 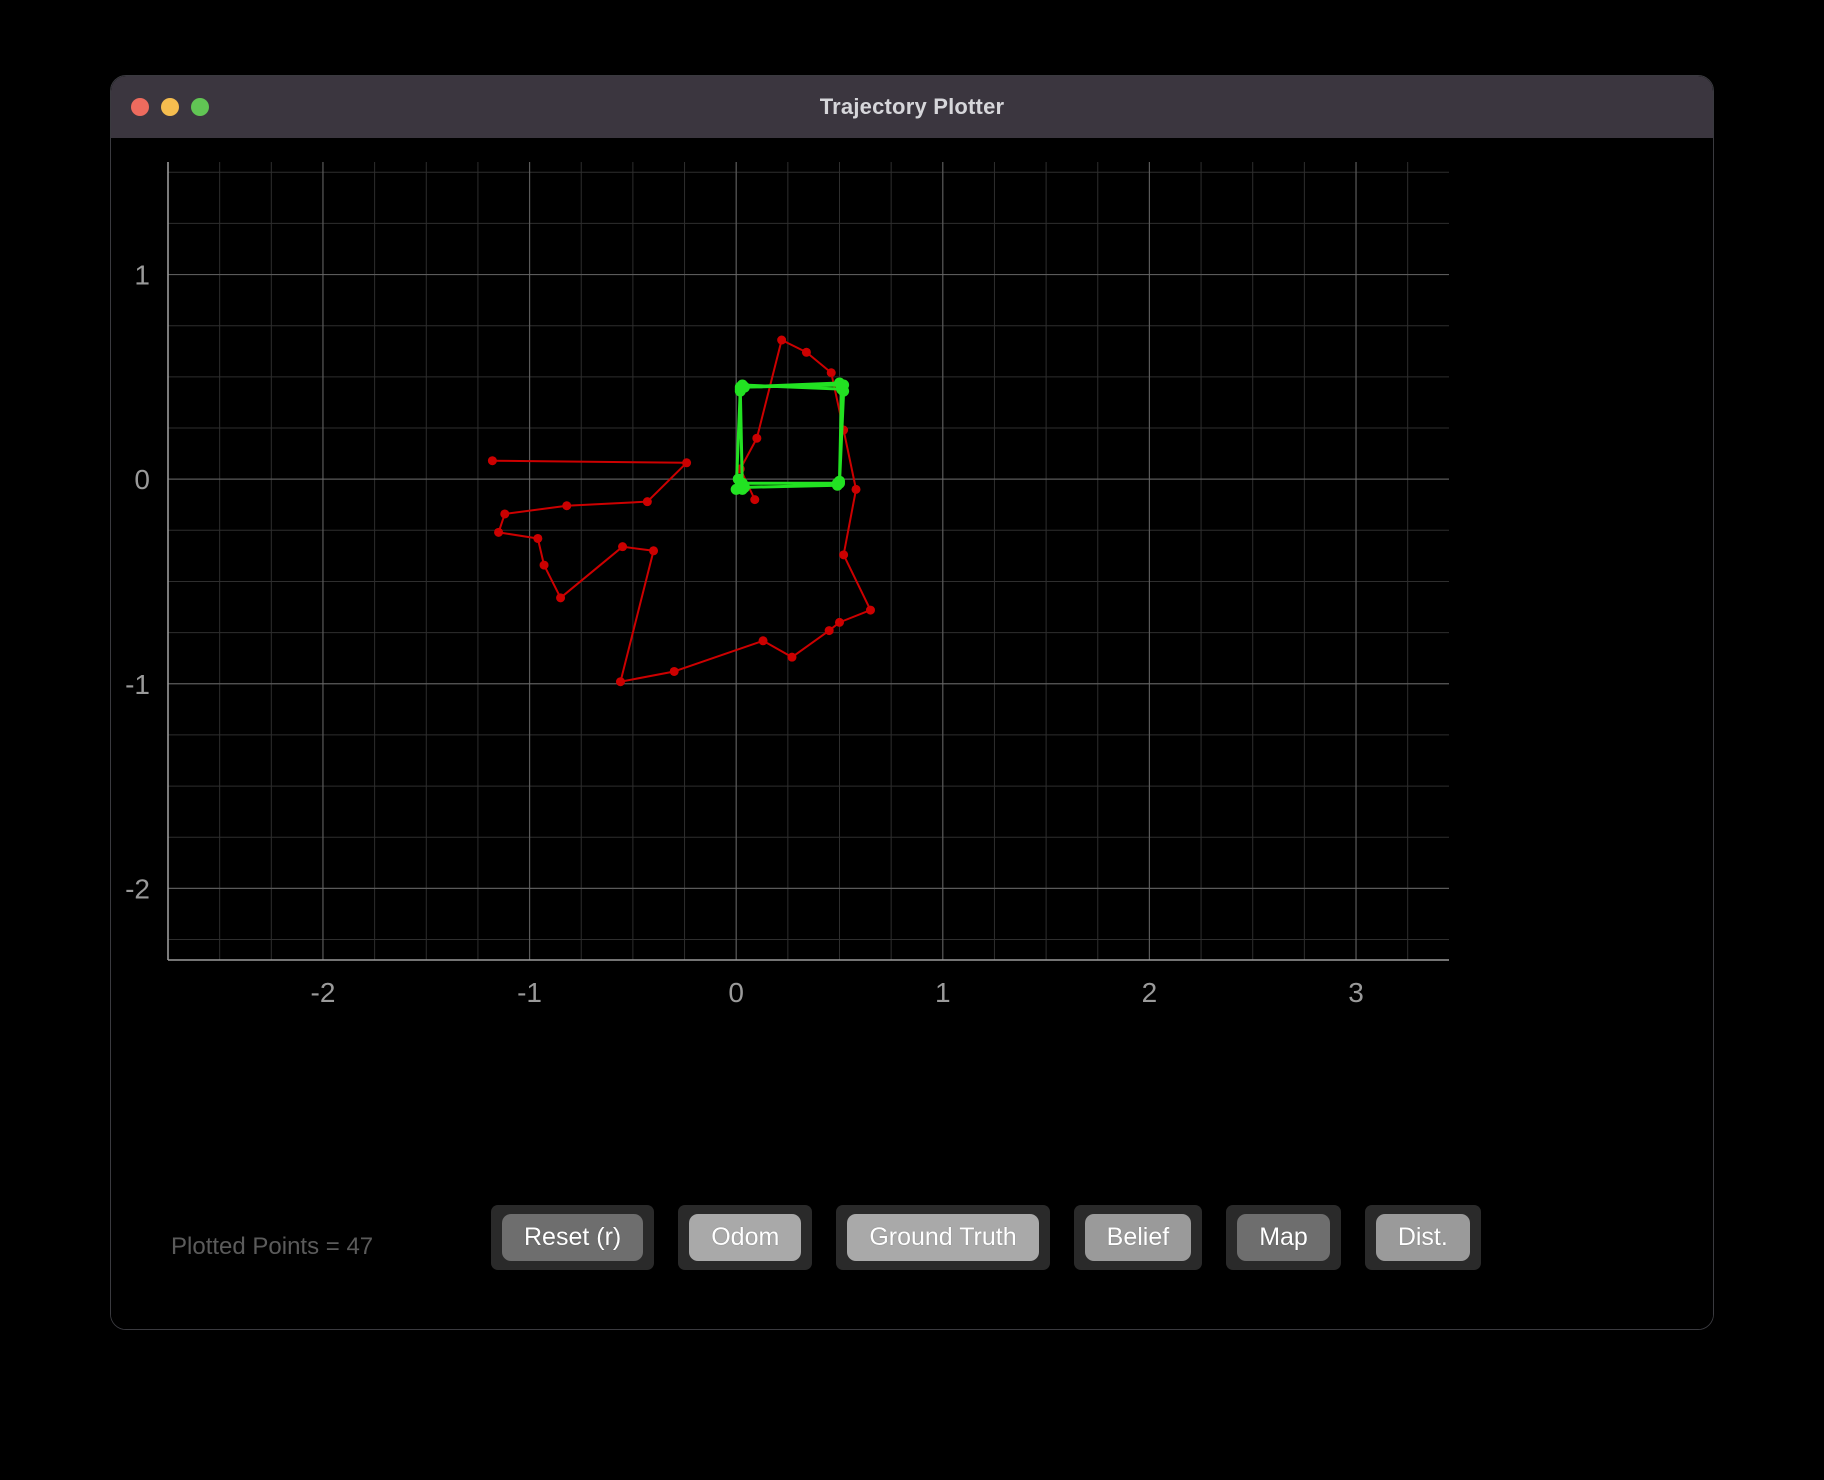 I want to click on odom-button: Odom, so click(x=745, y=1237).